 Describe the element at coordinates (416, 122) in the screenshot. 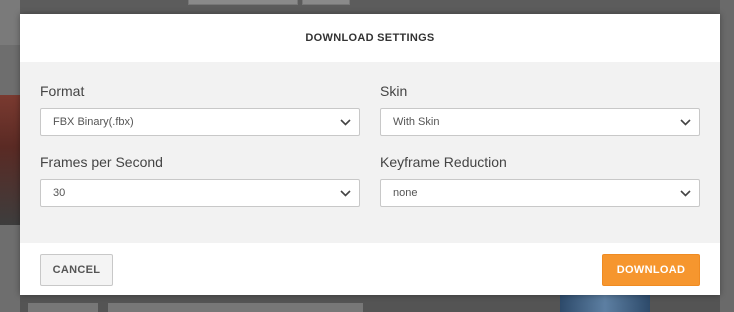

I see `skin-select-value: With Skin` at that location.